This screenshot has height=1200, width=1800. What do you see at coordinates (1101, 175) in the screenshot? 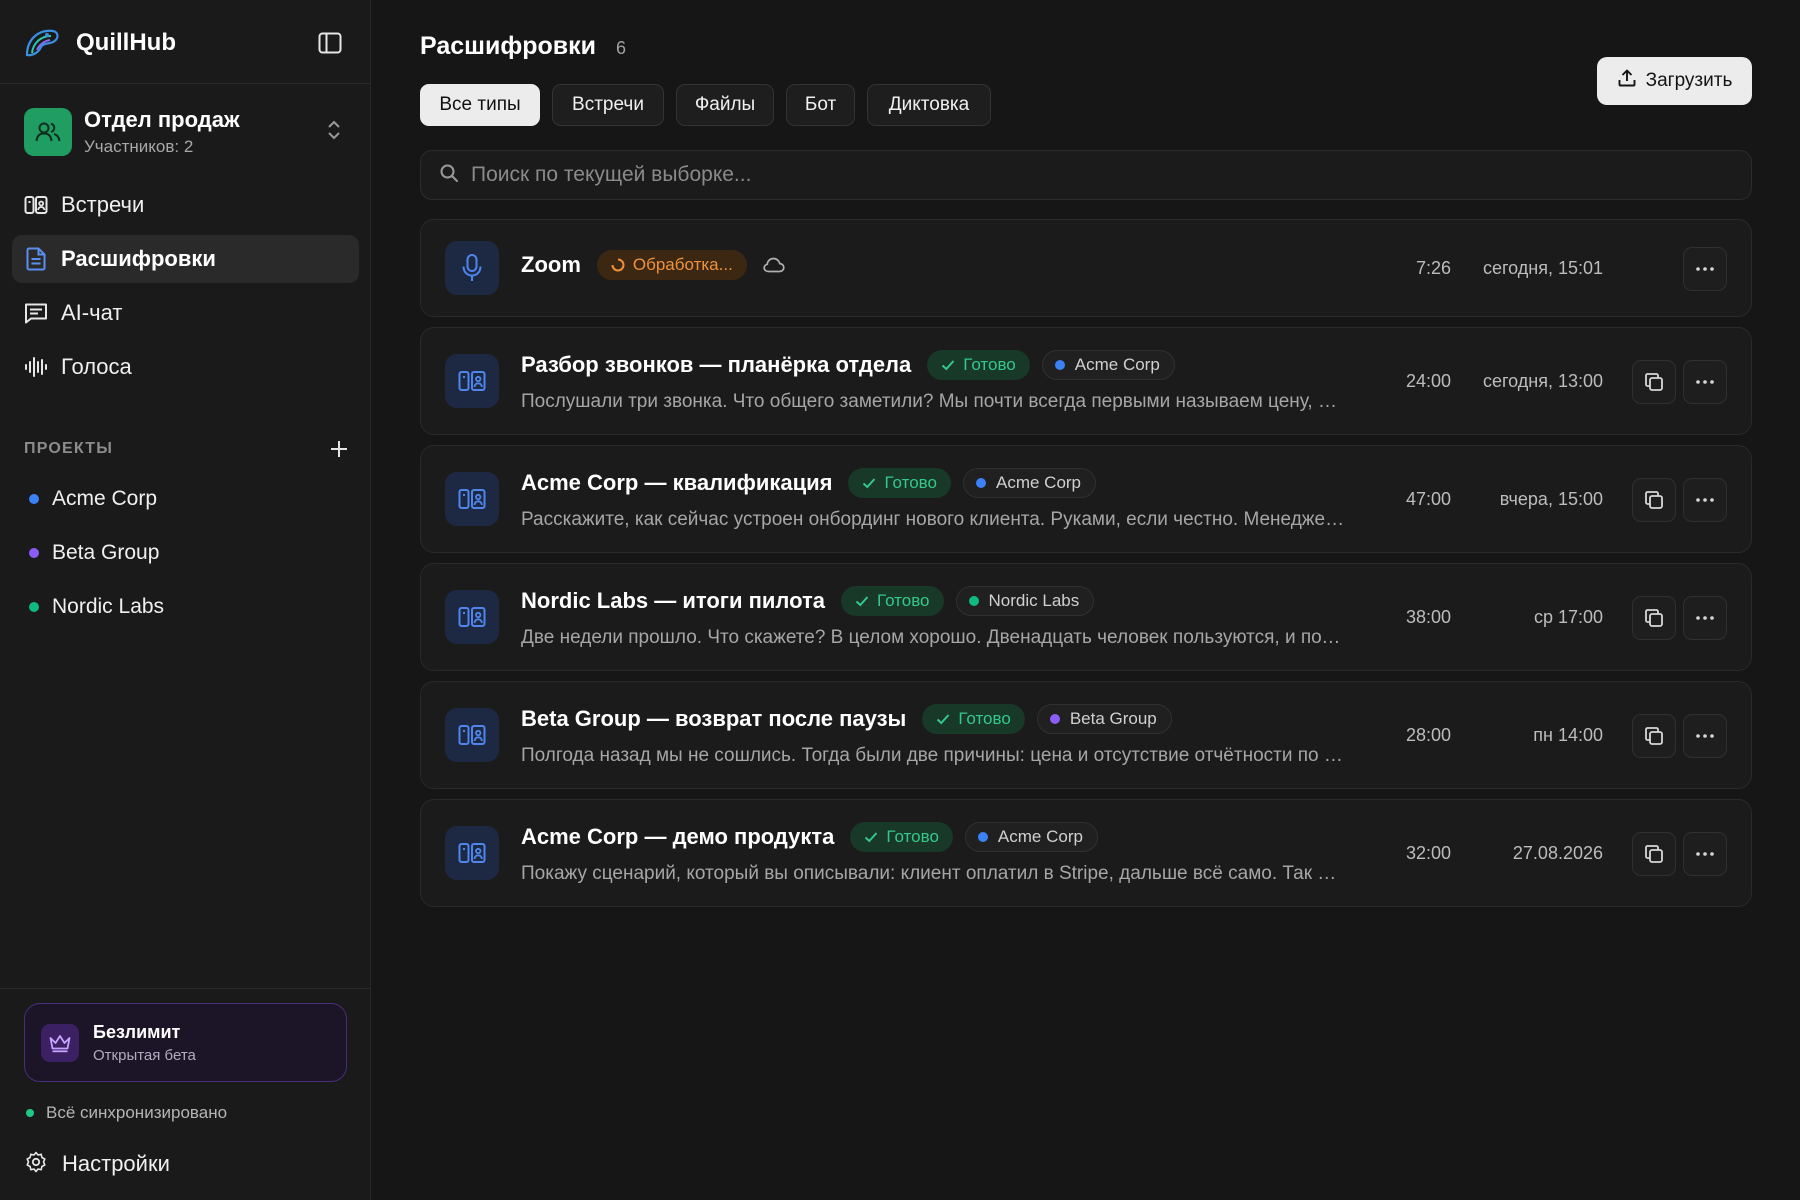
I see `search-input` at bounding box center [1101, 175].